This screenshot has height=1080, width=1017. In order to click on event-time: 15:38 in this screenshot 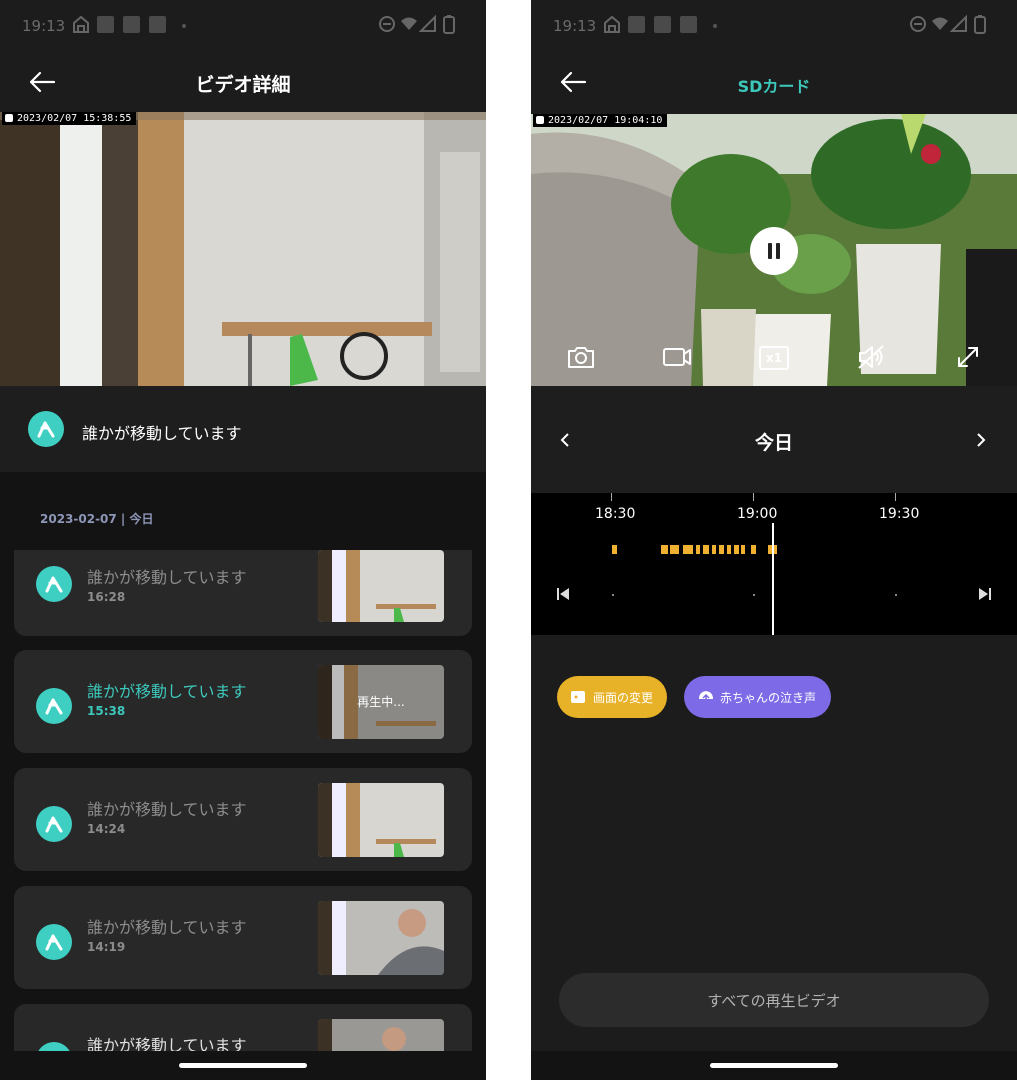, I will do `click(106, 711)`.